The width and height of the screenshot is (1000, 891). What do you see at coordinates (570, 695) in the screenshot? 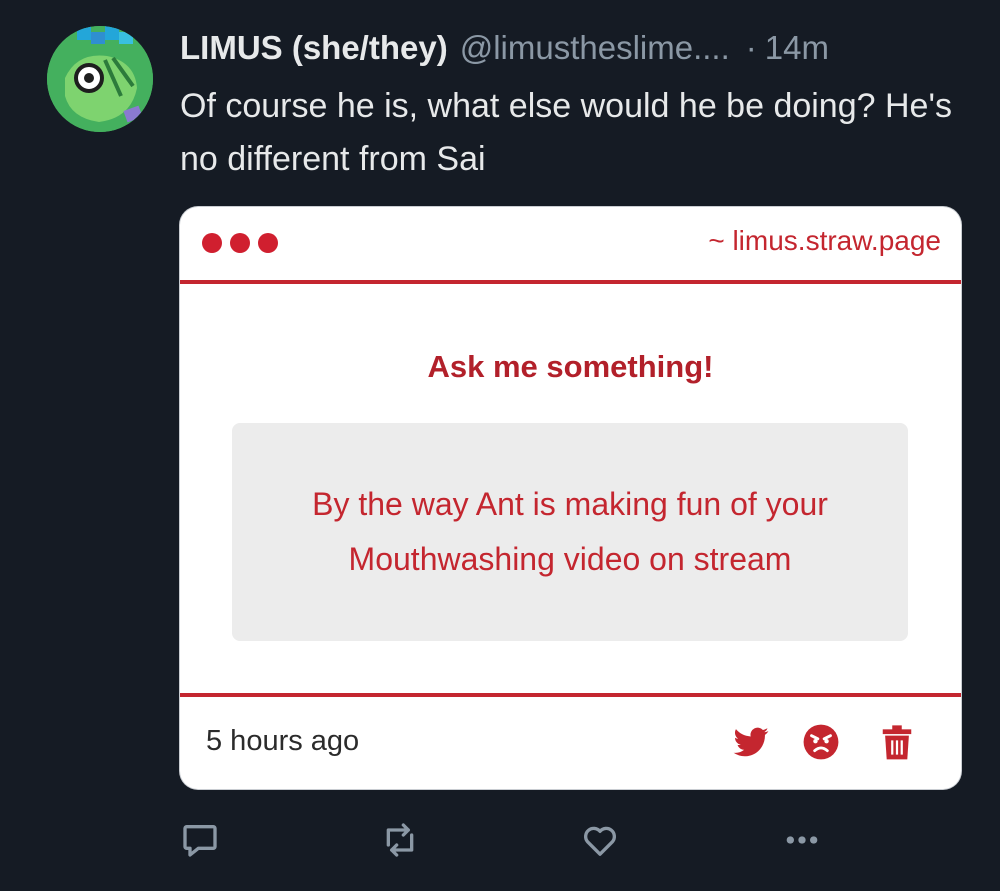
I see `bottom-divider` at bounding box center [570, 695].